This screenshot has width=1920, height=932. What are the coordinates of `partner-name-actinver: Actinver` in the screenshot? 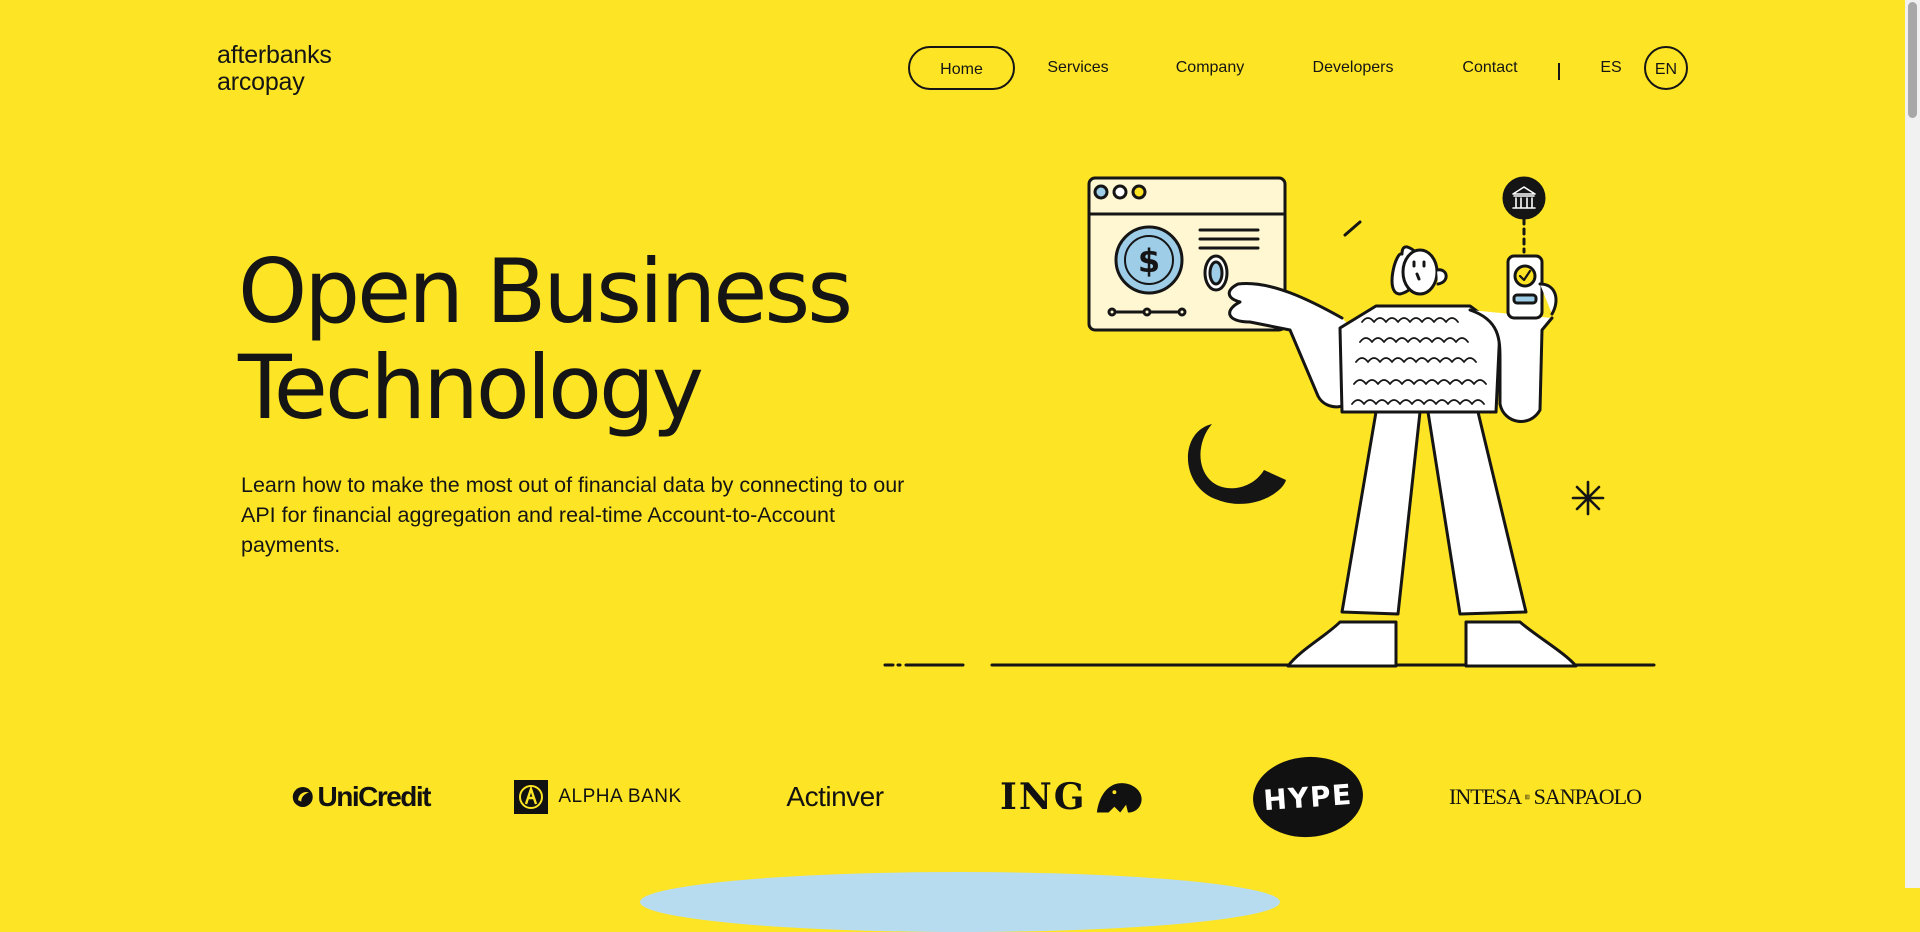 It's located at (835, 796).